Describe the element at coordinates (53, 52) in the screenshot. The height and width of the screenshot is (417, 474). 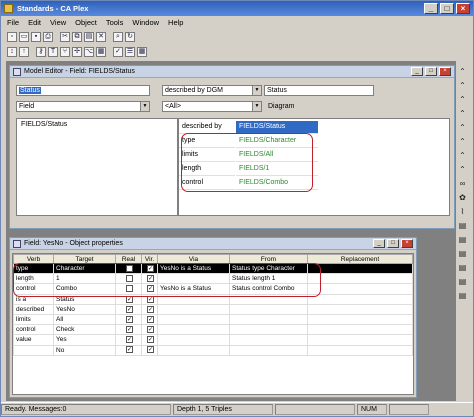
I see `tool-t-icon: T` at that location.